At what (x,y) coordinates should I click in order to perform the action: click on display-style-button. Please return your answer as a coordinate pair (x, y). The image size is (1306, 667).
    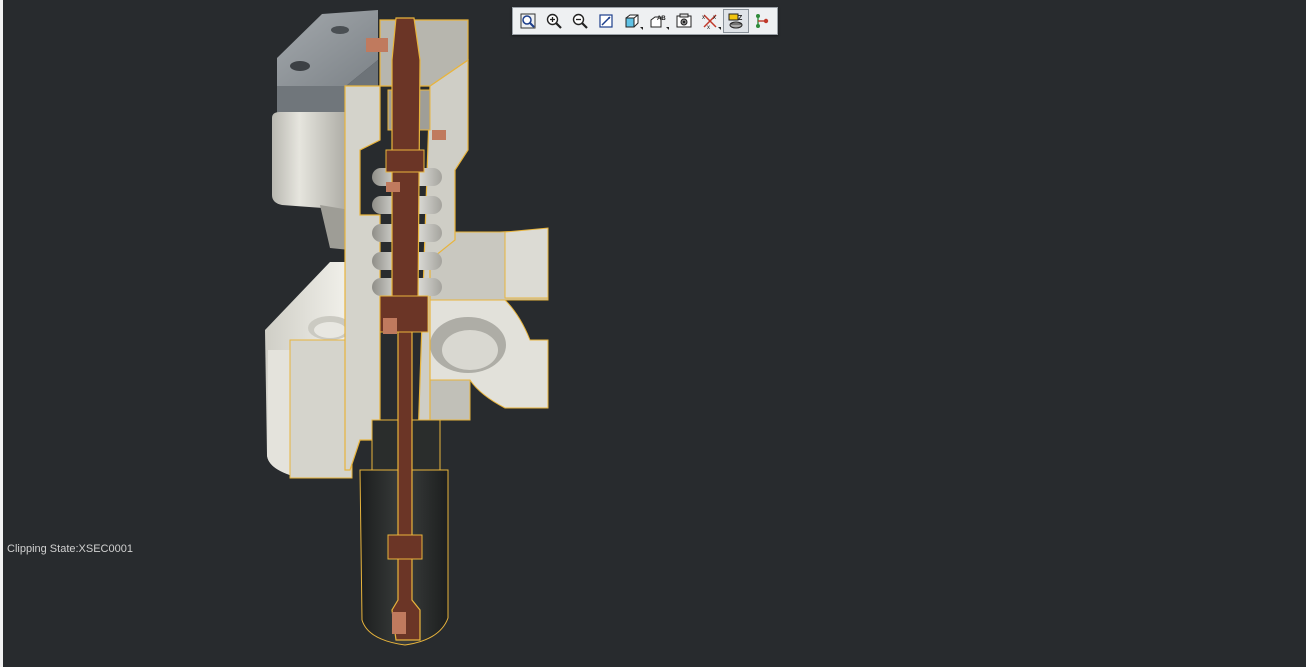
    Looking at the image, I should click on (632, 21).